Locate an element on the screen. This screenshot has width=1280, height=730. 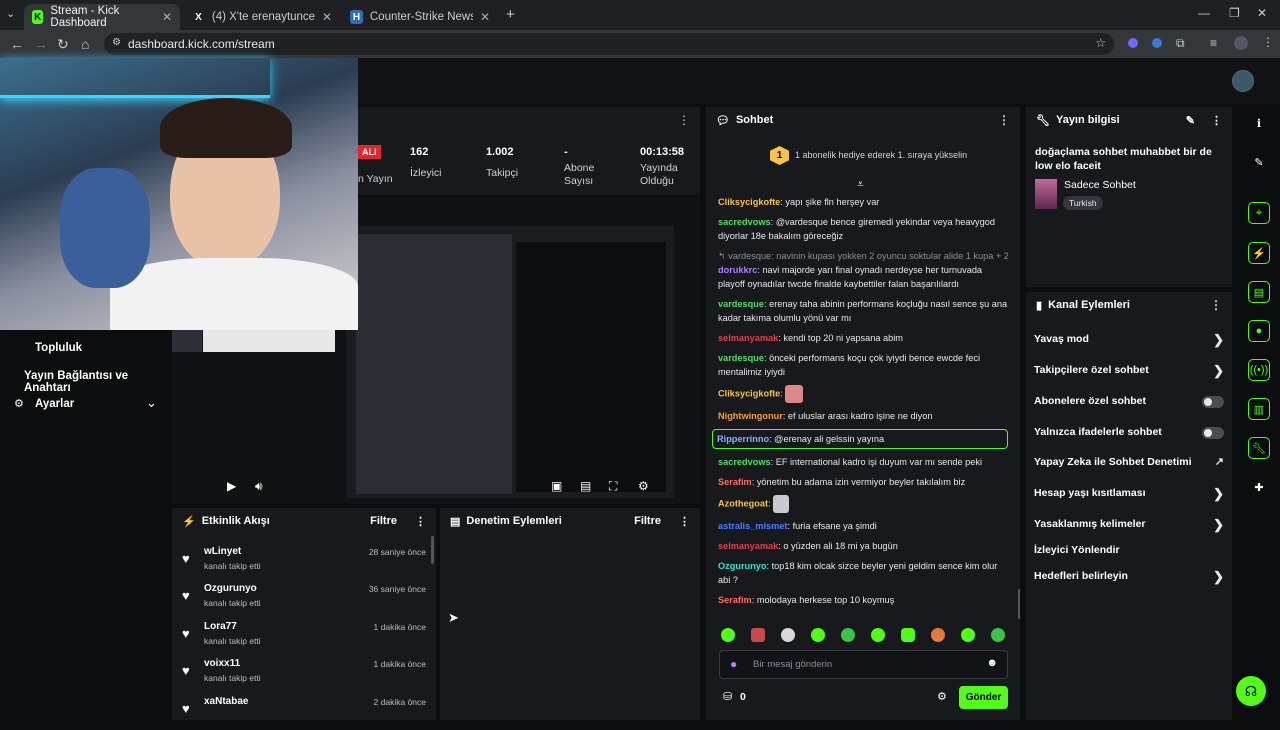
theater-icon: ▤ is located at coordinates (585, 486).